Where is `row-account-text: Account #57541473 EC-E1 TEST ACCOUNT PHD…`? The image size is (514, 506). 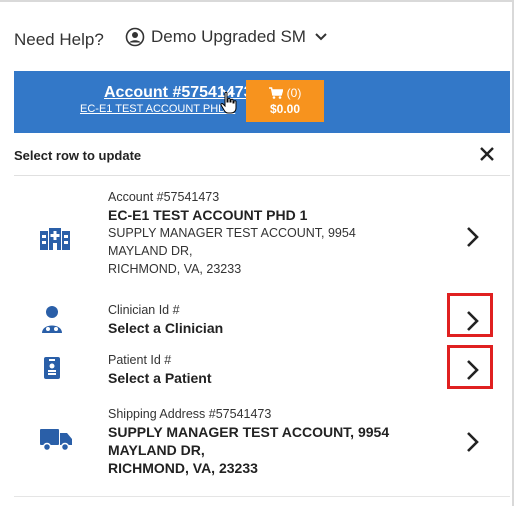
row-account-text: Account #57541473 EC-E1 TEST ACCOUNT PHD… is located at coordinates (232, 233).